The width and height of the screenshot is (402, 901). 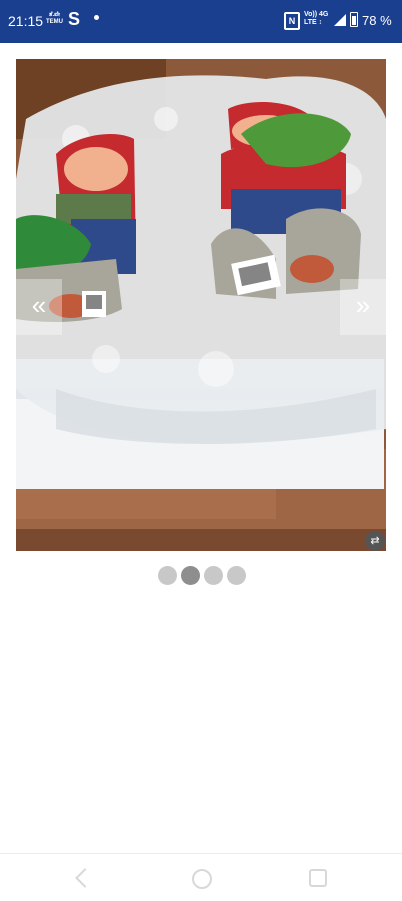 What do you see at coordinates (363, 307) in the screenshot?
I see `next-image-button: »` at bounding box center [363, 307].